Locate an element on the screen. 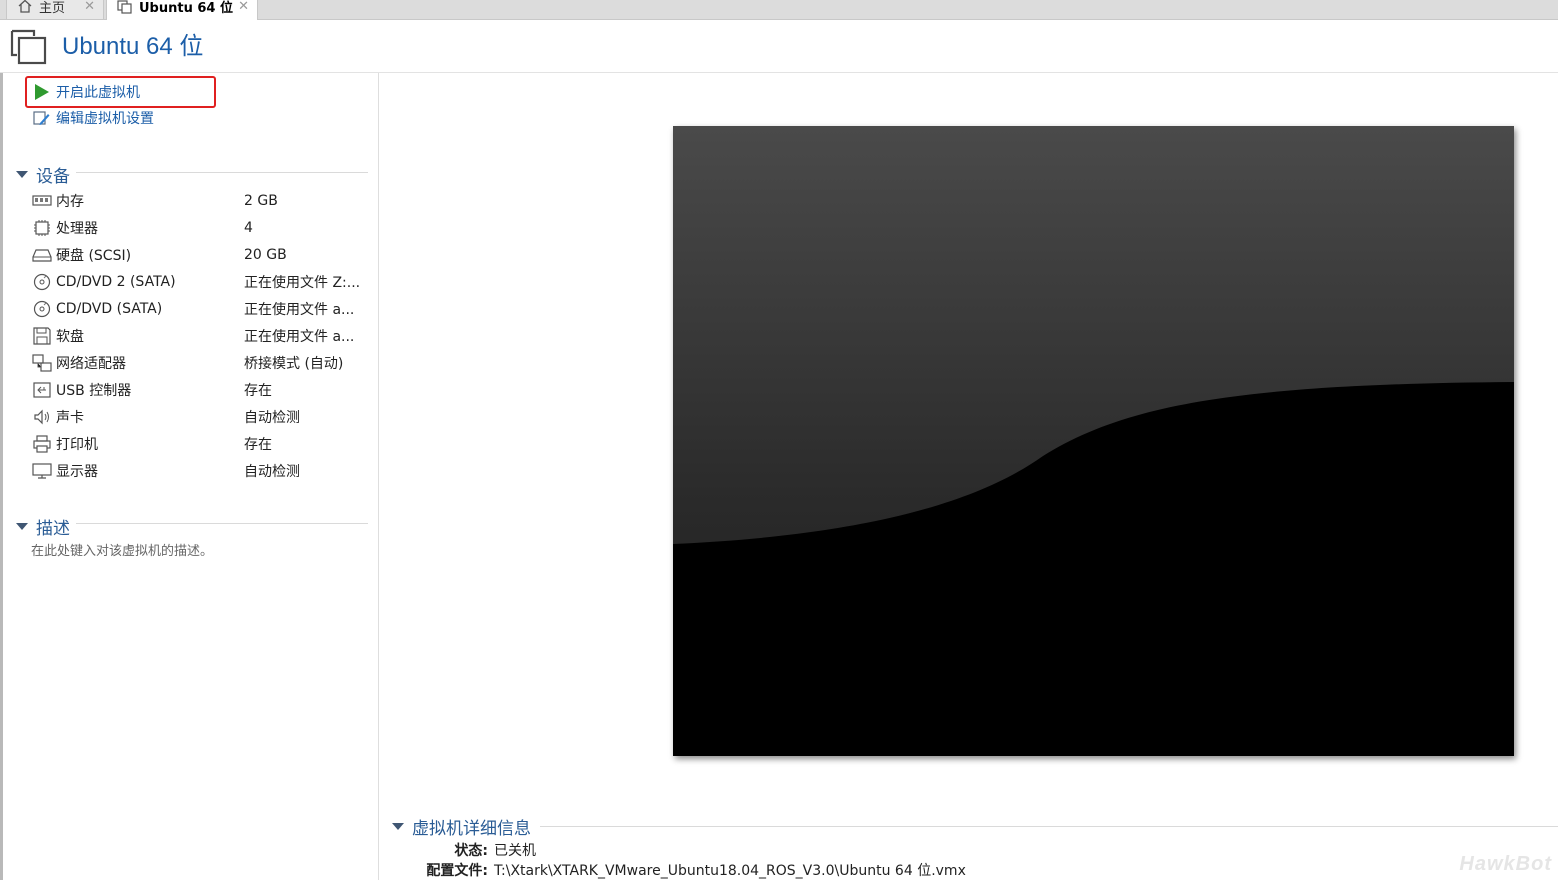 The height and width of the screenshot is (880, 1558). device-name: 网络适配器 is located at coordinates (91, 363).